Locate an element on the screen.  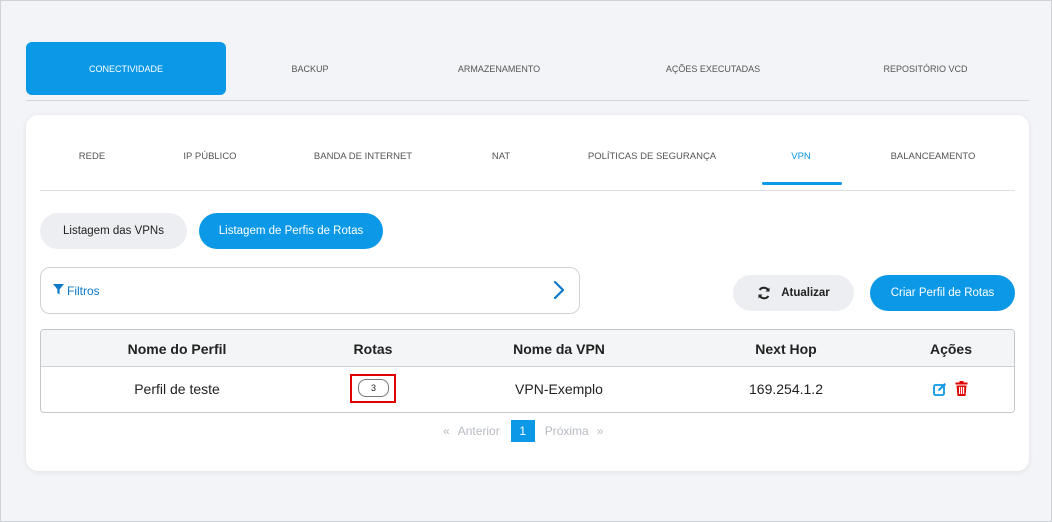
cell-next-hop: 169.254.1.2 is located at coordinates (786, 389).